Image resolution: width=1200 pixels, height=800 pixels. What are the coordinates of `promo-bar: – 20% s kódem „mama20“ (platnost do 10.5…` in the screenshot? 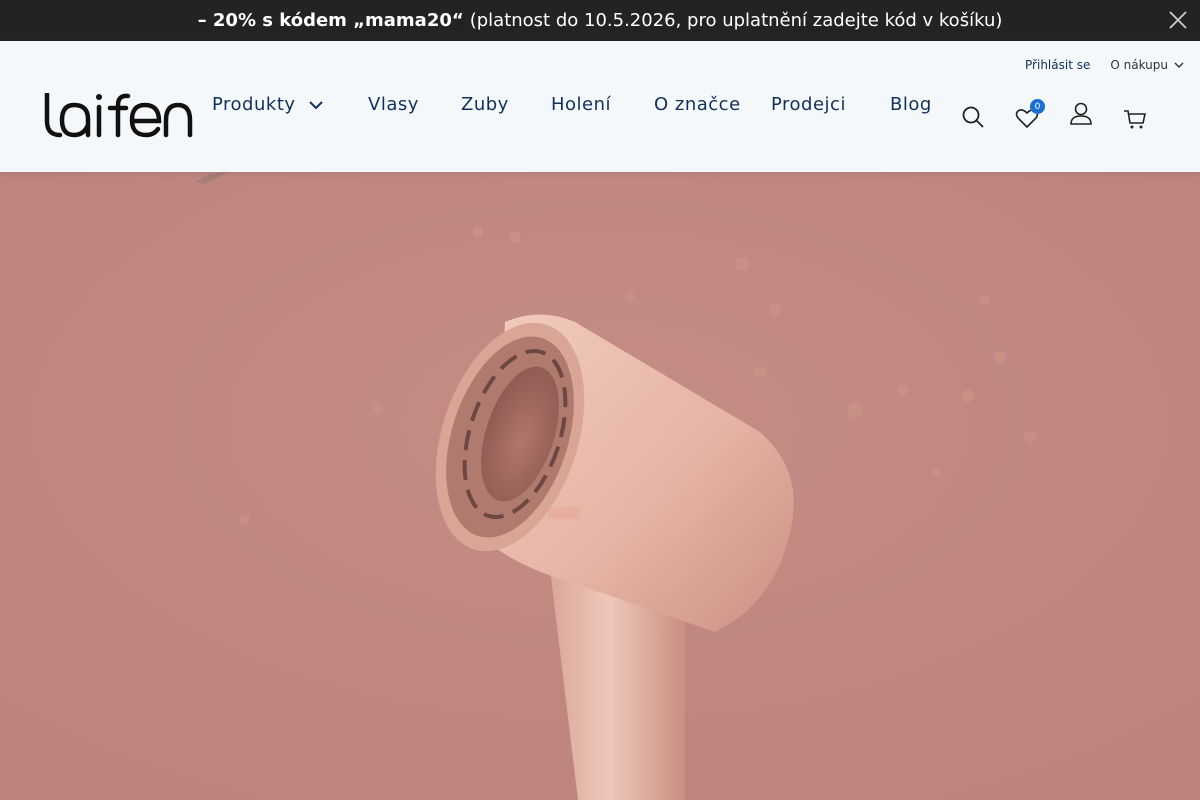 It's located at (600, 20).